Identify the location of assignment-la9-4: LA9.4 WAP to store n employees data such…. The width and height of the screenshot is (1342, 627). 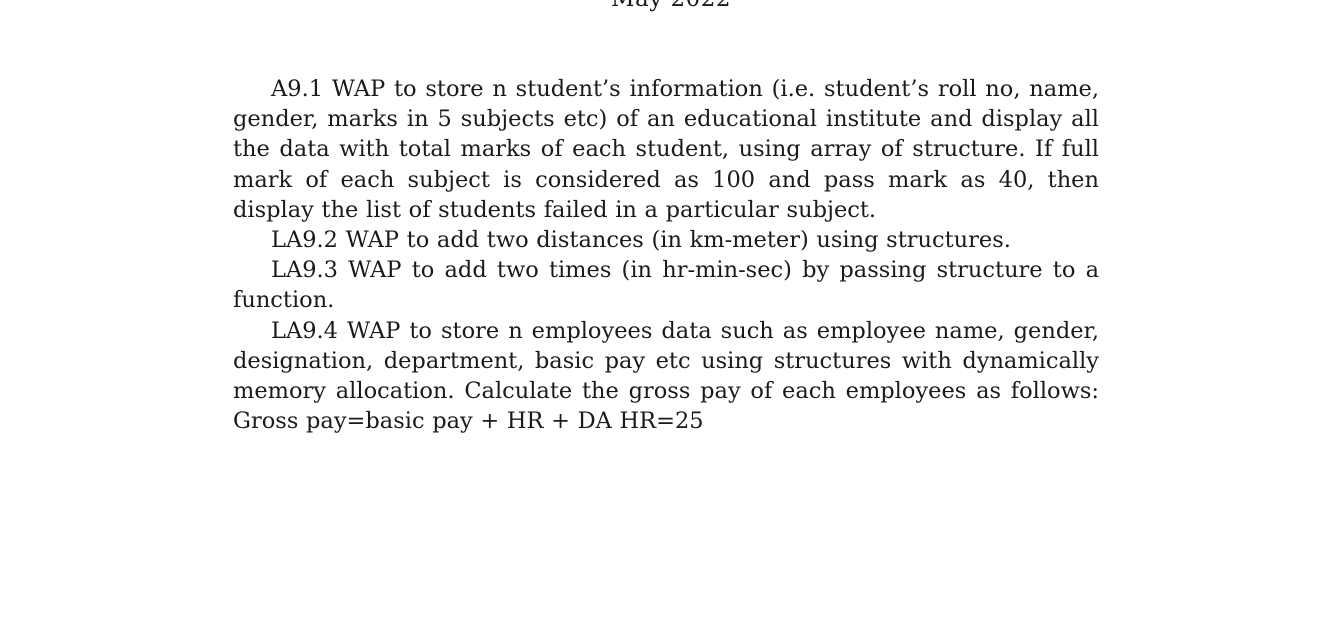
(666, 376).